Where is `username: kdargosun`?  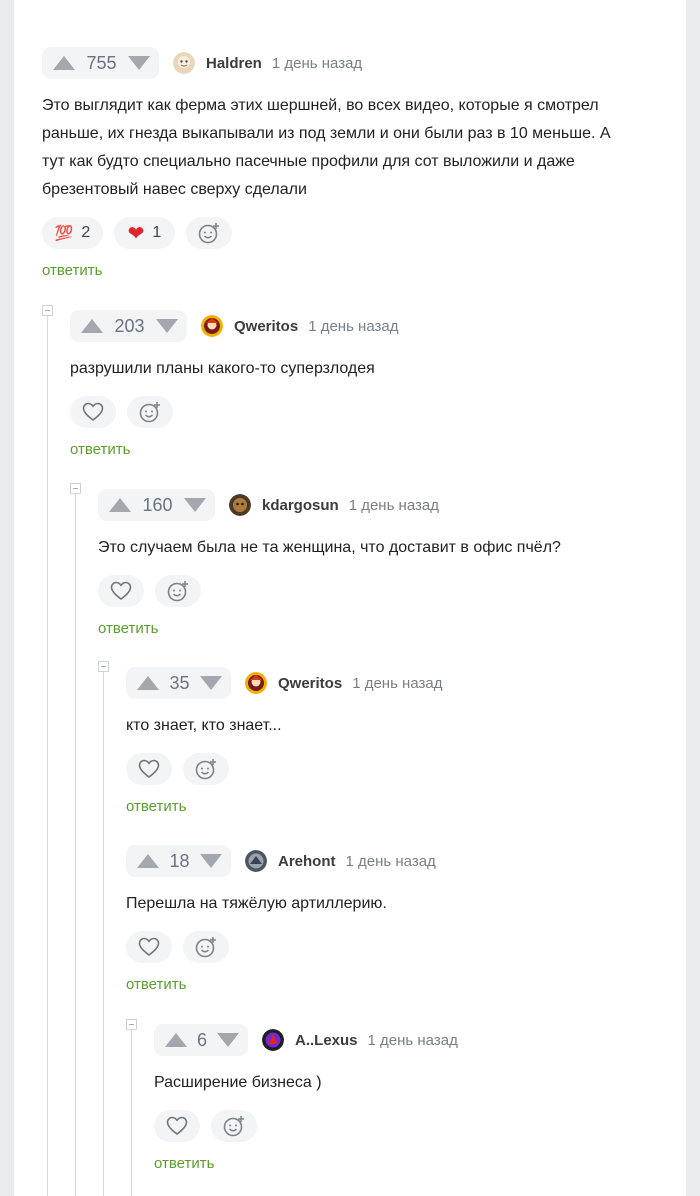 username: kdargosun is located at coordinates (300, 505).